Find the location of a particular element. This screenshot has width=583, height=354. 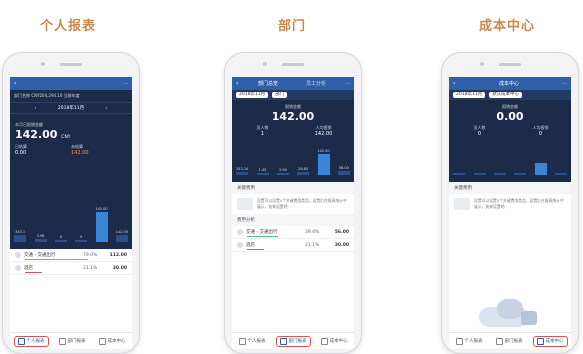

bar-value-label: 343.1 is located at coordinates (20, 231).